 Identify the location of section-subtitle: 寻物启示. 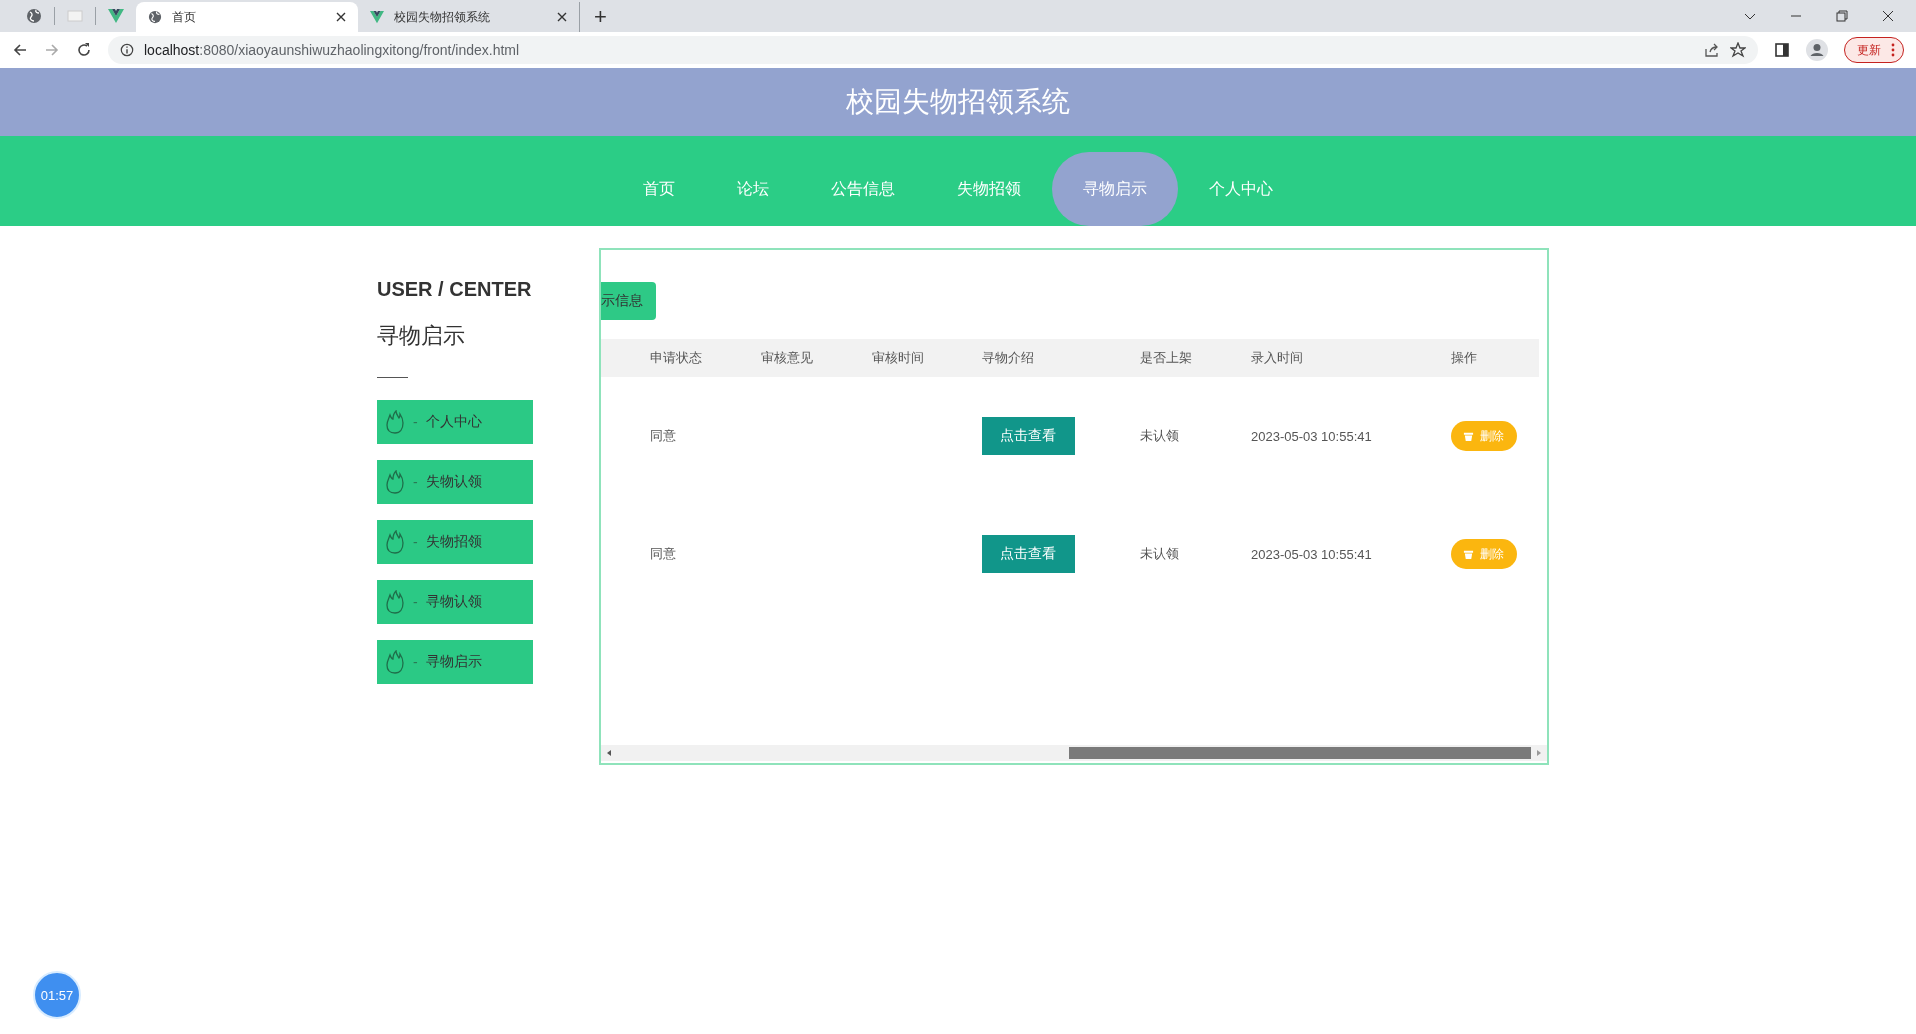
(421, 336).